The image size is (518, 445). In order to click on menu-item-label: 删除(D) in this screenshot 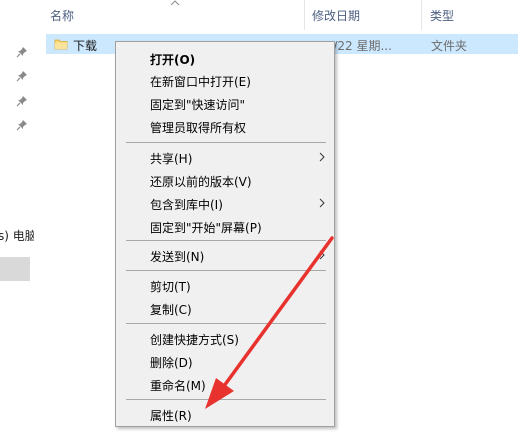, I will do `click(171, 363)`.